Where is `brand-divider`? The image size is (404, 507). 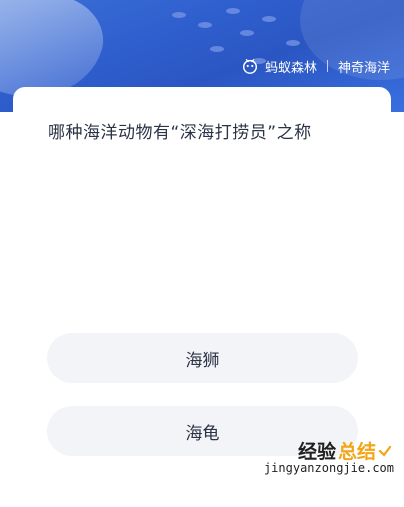
brand-divider is located at coordinates (327, 66).